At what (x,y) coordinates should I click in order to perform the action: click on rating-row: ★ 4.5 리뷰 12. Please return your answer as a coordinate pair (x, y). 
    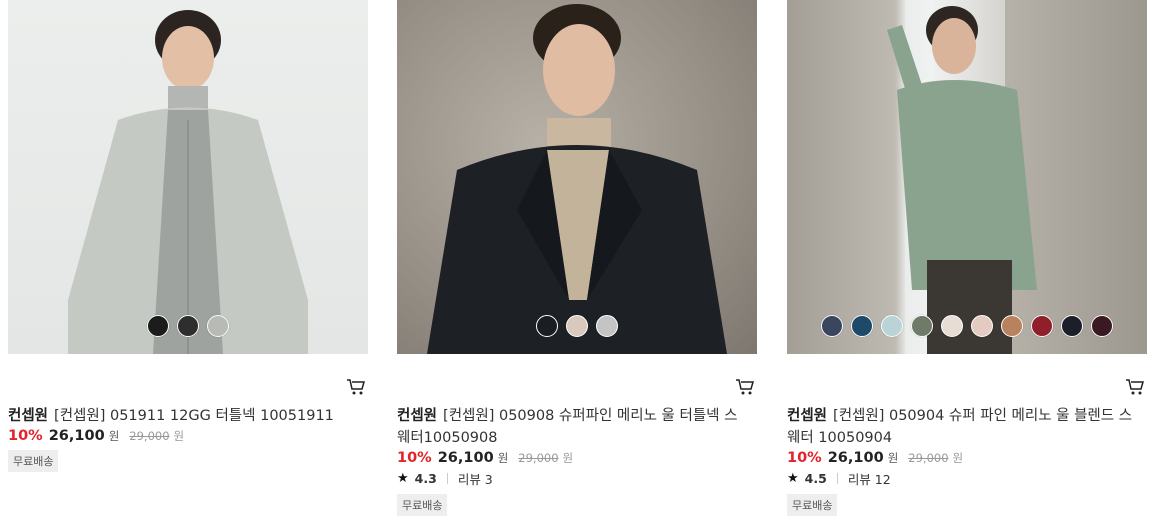
    Looking at the image, I should click on (962, 478).